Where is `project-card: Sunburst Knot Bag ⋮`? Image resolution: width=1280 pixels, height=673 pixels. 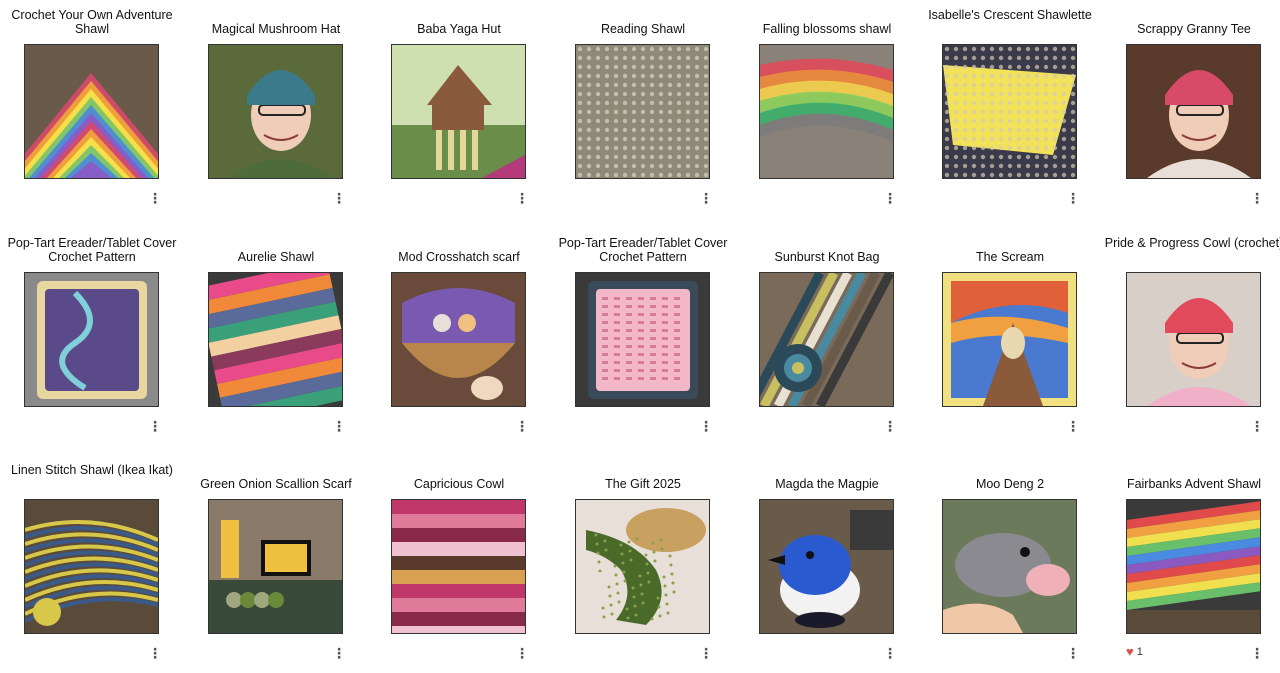
project-card: Sunburst Knot Bag ⋮ is located at coordinates (827, 341).